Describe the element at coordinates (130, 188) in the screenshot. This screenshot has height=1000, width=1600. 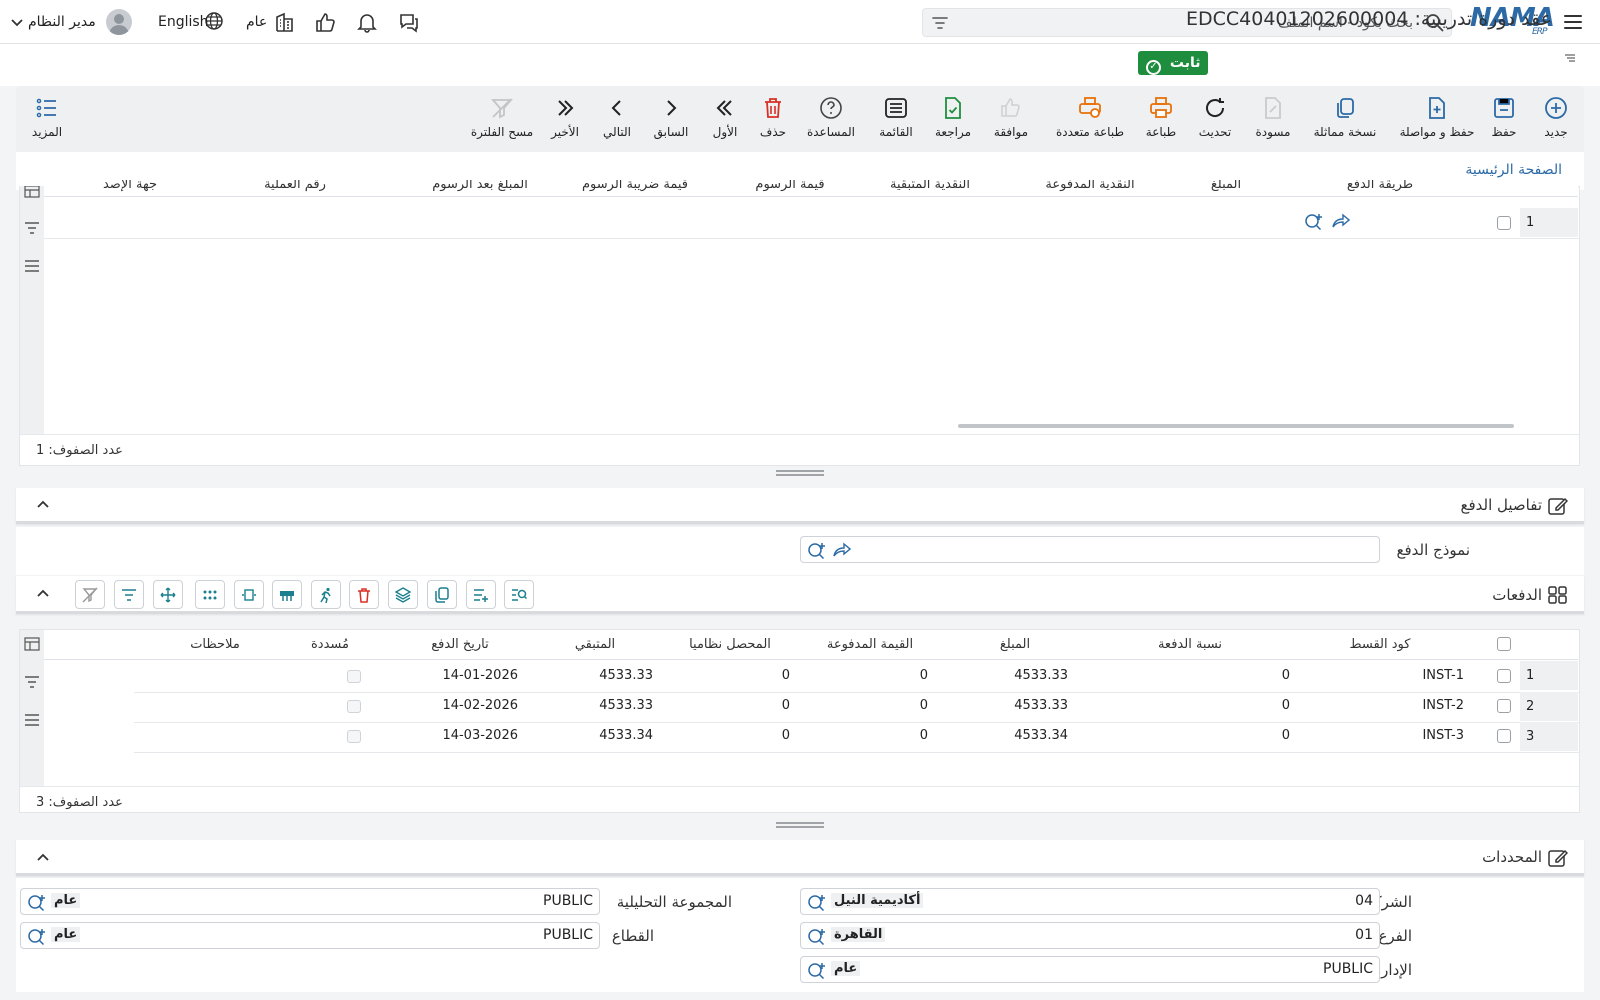
I see `column-header: جهة الإصد` at that location.